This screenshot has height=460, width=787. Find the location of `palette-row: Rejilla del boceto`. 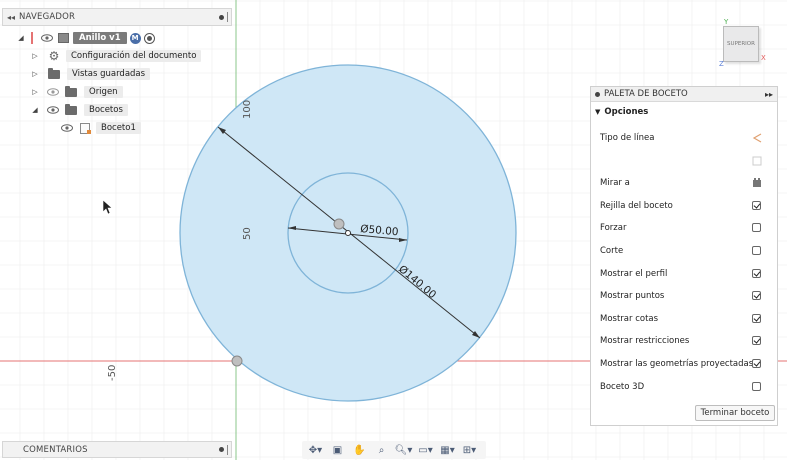

palette-row: Rejilla del boceto is located at coordinates (684, 206).